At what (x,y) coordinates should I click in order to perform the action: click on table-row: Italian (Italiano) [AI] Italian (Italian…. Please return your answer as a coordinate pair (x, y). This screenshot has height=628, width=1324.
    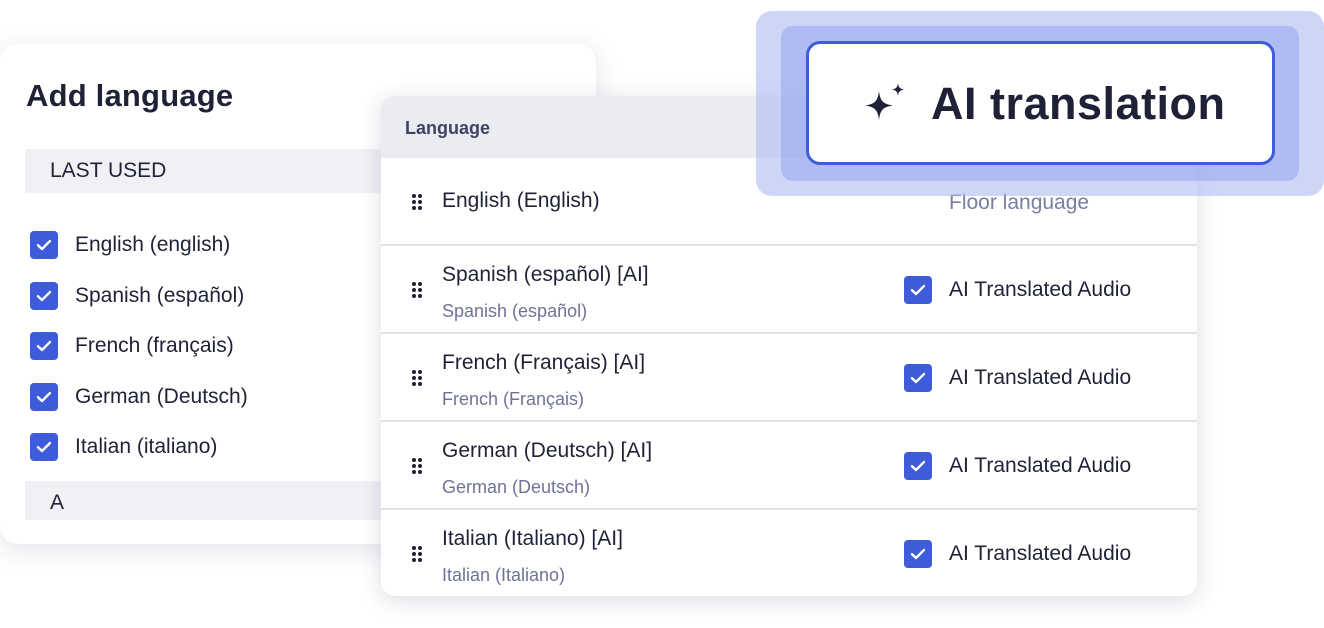
    Looking at the image, I should click on (789, 553).